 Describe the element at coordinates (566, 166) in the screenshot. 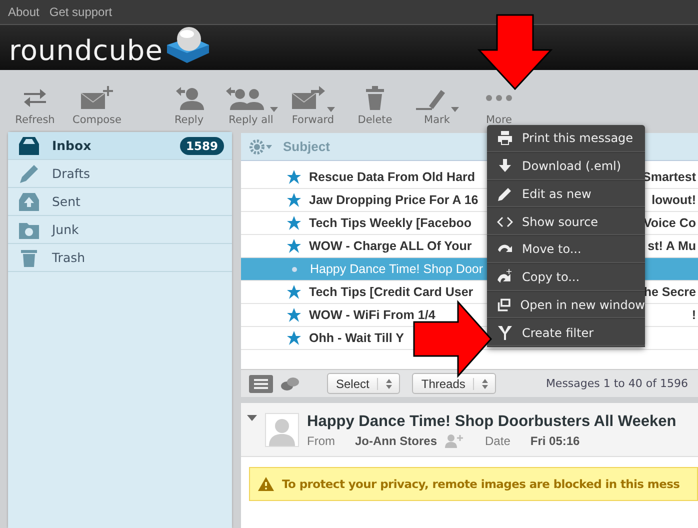

I see `menu-item: Download (.eml)` at that location.